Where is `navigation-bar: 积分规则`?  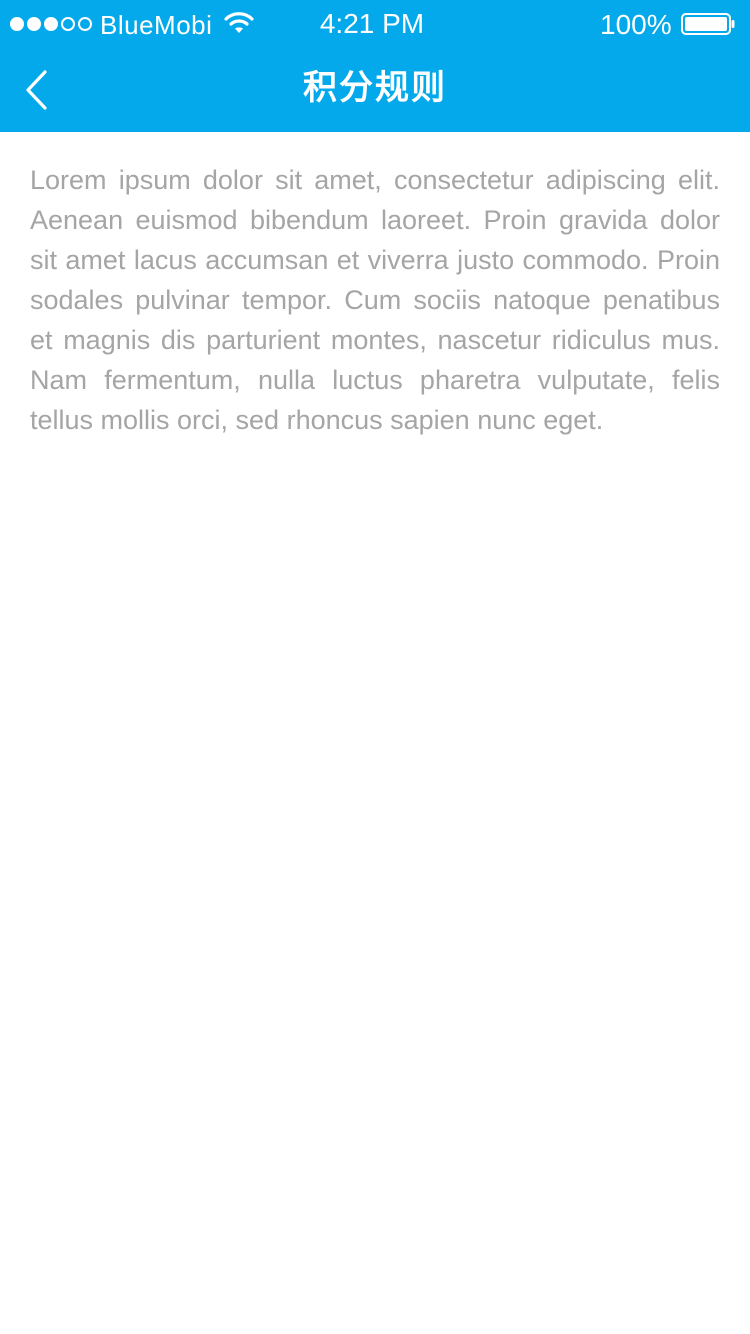
navigation-bar: 积分规则 is located at coordinates (375, 90).